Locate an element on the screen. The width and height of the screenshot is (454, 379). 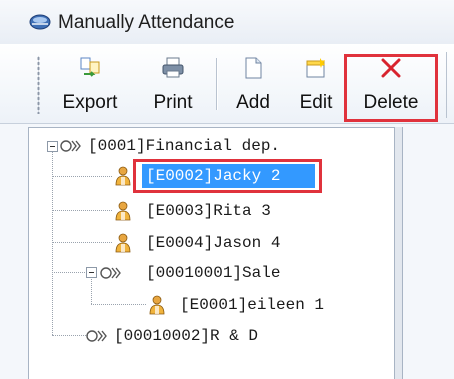
tree-node-employee-selected: [E0002]Jacky 2 is located at coordinates (215, 176).